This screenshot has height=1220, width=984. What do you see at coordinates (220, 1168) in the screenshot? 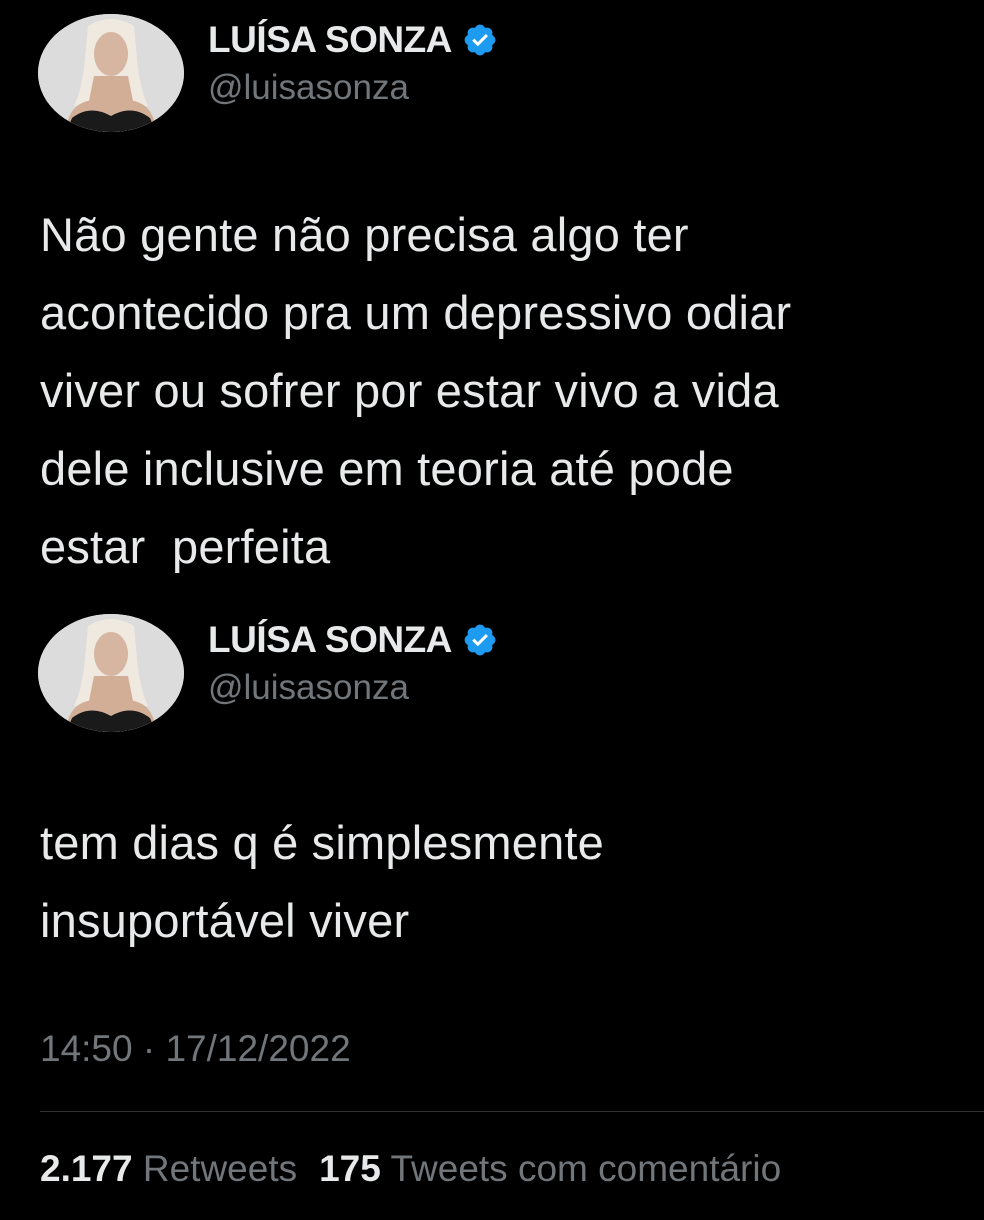
I see `retweets-label: Retweets` at bounding box center [220, 1168].